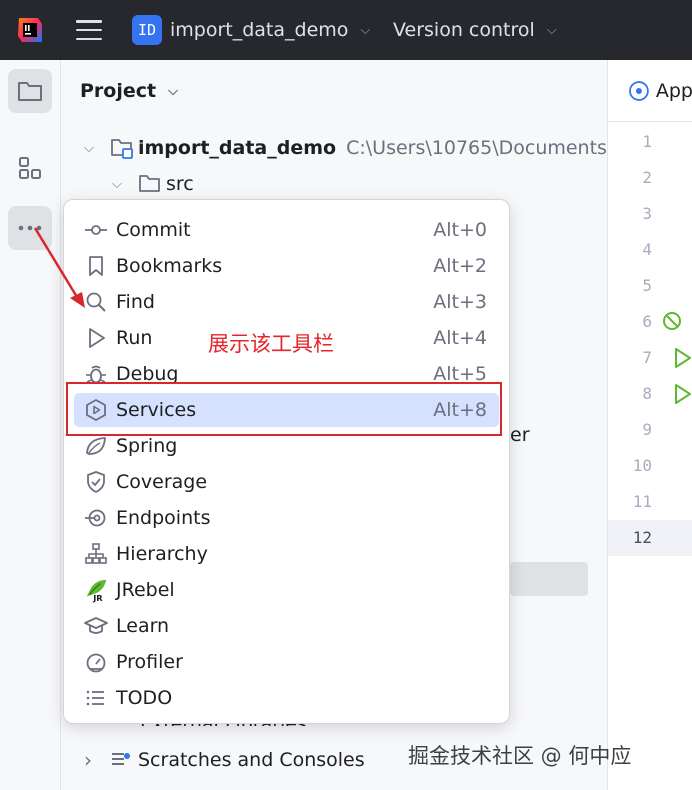 This screenshot has width=692, height=790. What do you see at coordinates (647, 177) in the screenshot?
I see `line-number: 2` at bounding box center [647, 177].